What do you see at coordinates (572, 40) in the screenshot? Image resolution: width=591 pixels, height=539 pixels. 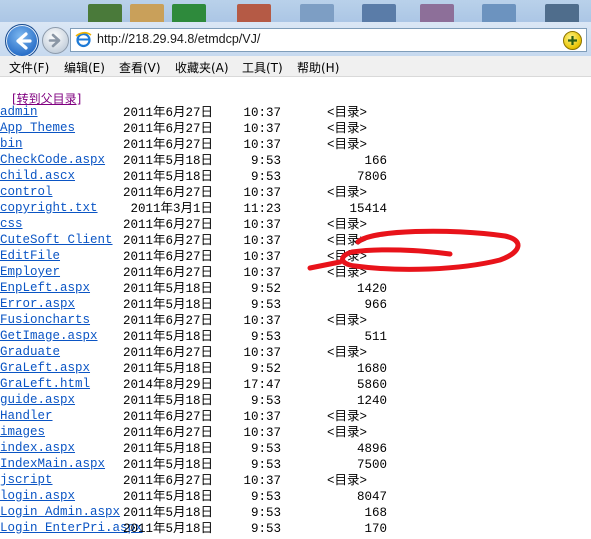 I see `go-icon` at bounding box center [572, 40].